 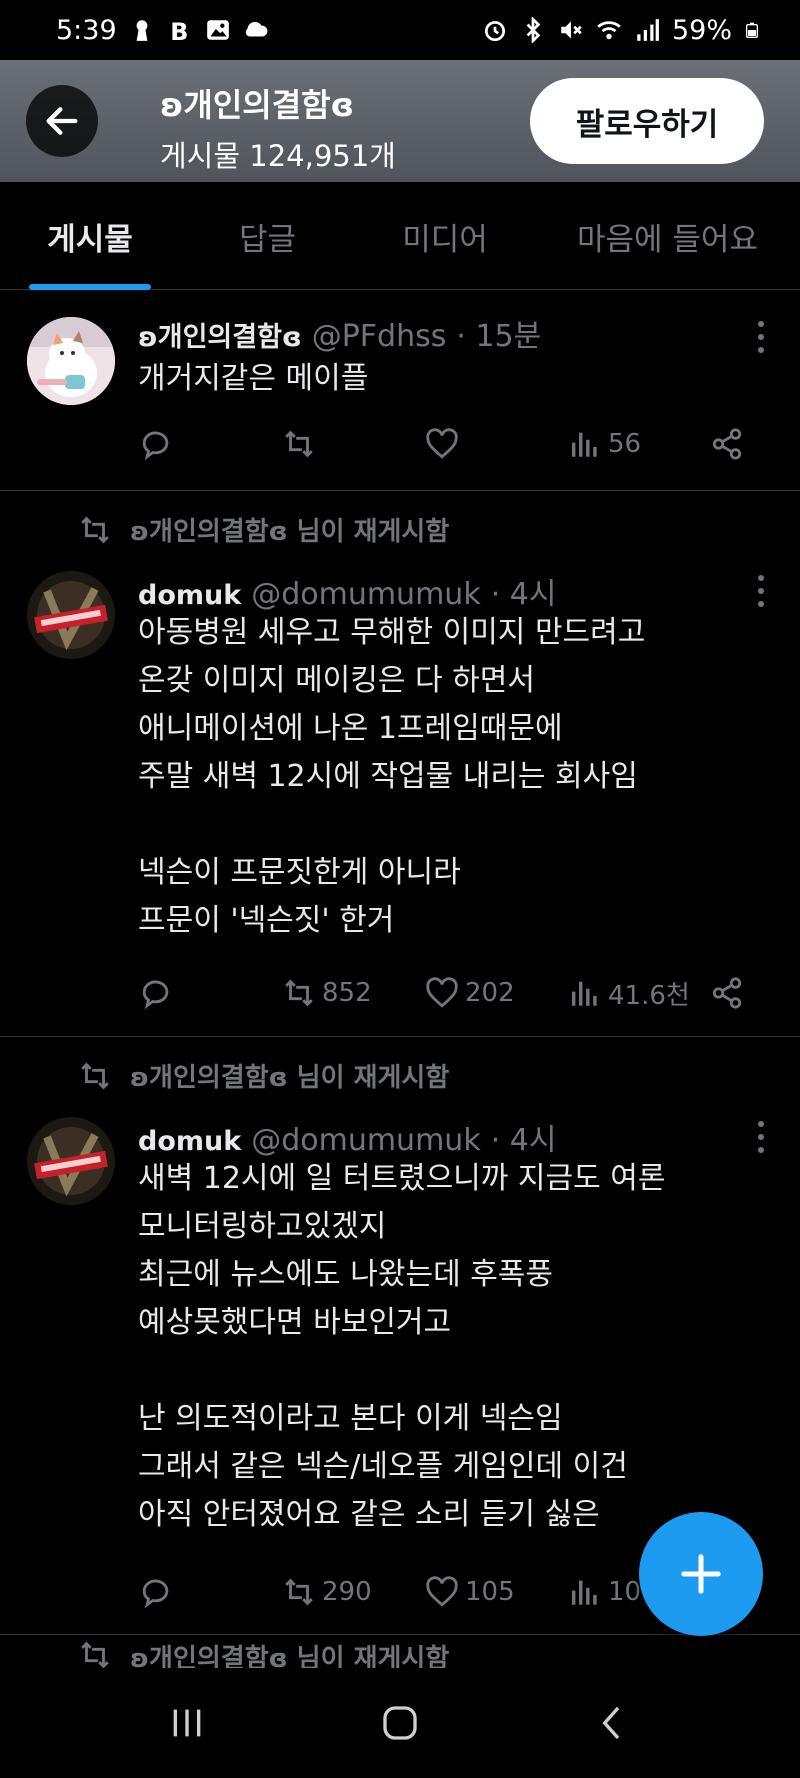 I want to click on arrow-left-icon, so click(x=62, y=121).